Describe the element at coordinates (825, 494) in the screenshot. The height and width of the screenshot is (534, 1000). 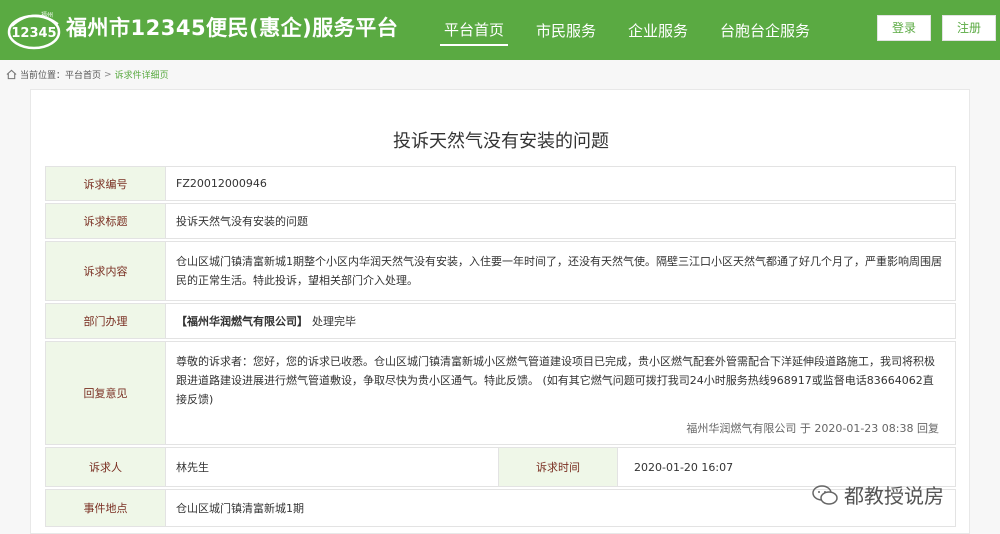
I see `wechat-icon` at that location.